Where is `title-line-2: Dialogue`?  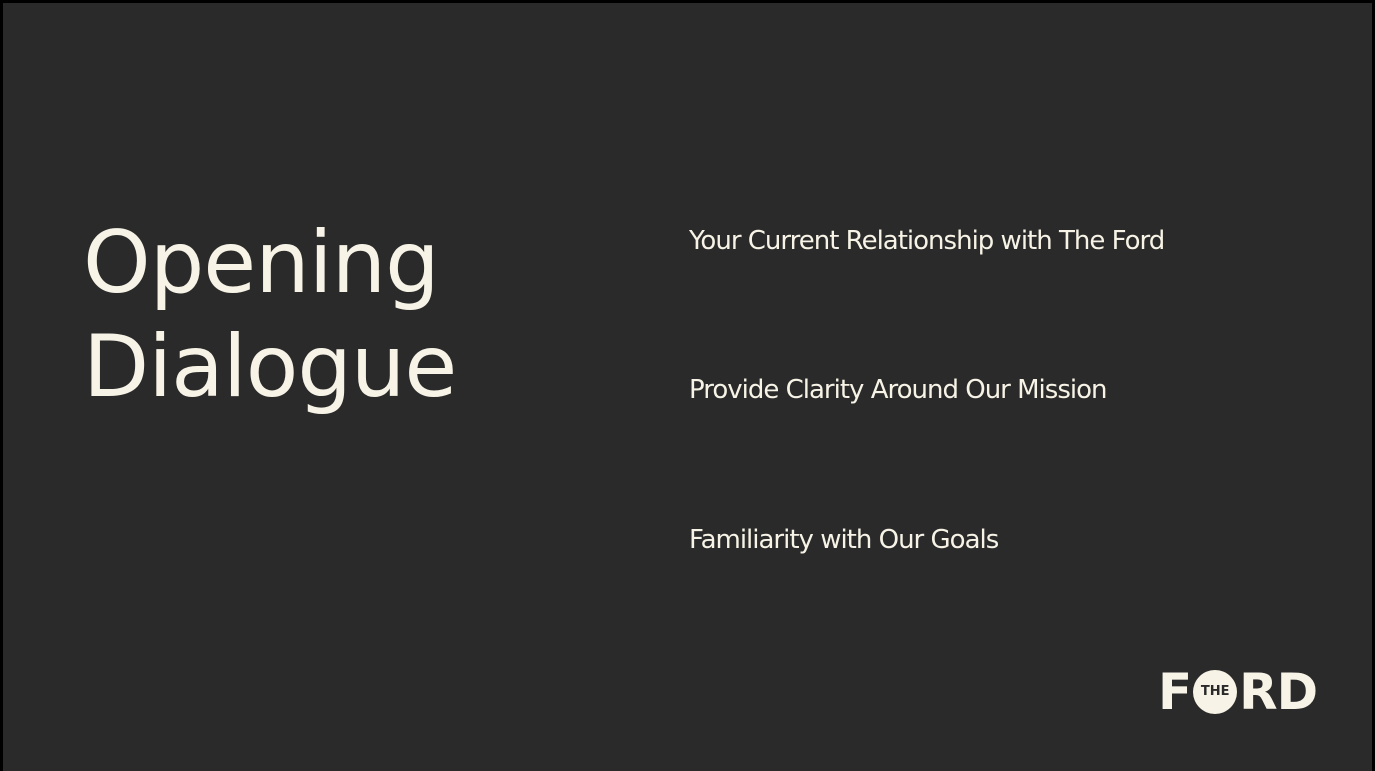 title-line-2: Dialogue is located at coordinates (270, 367).